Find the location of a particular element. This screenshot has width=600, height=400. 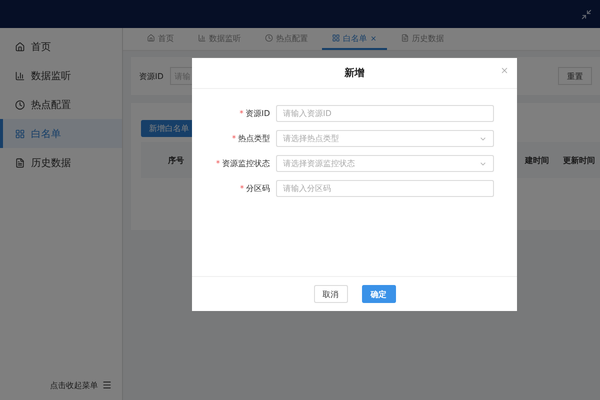

select-field: 请选择资源监控状态 is located at coordinates (385, 163).